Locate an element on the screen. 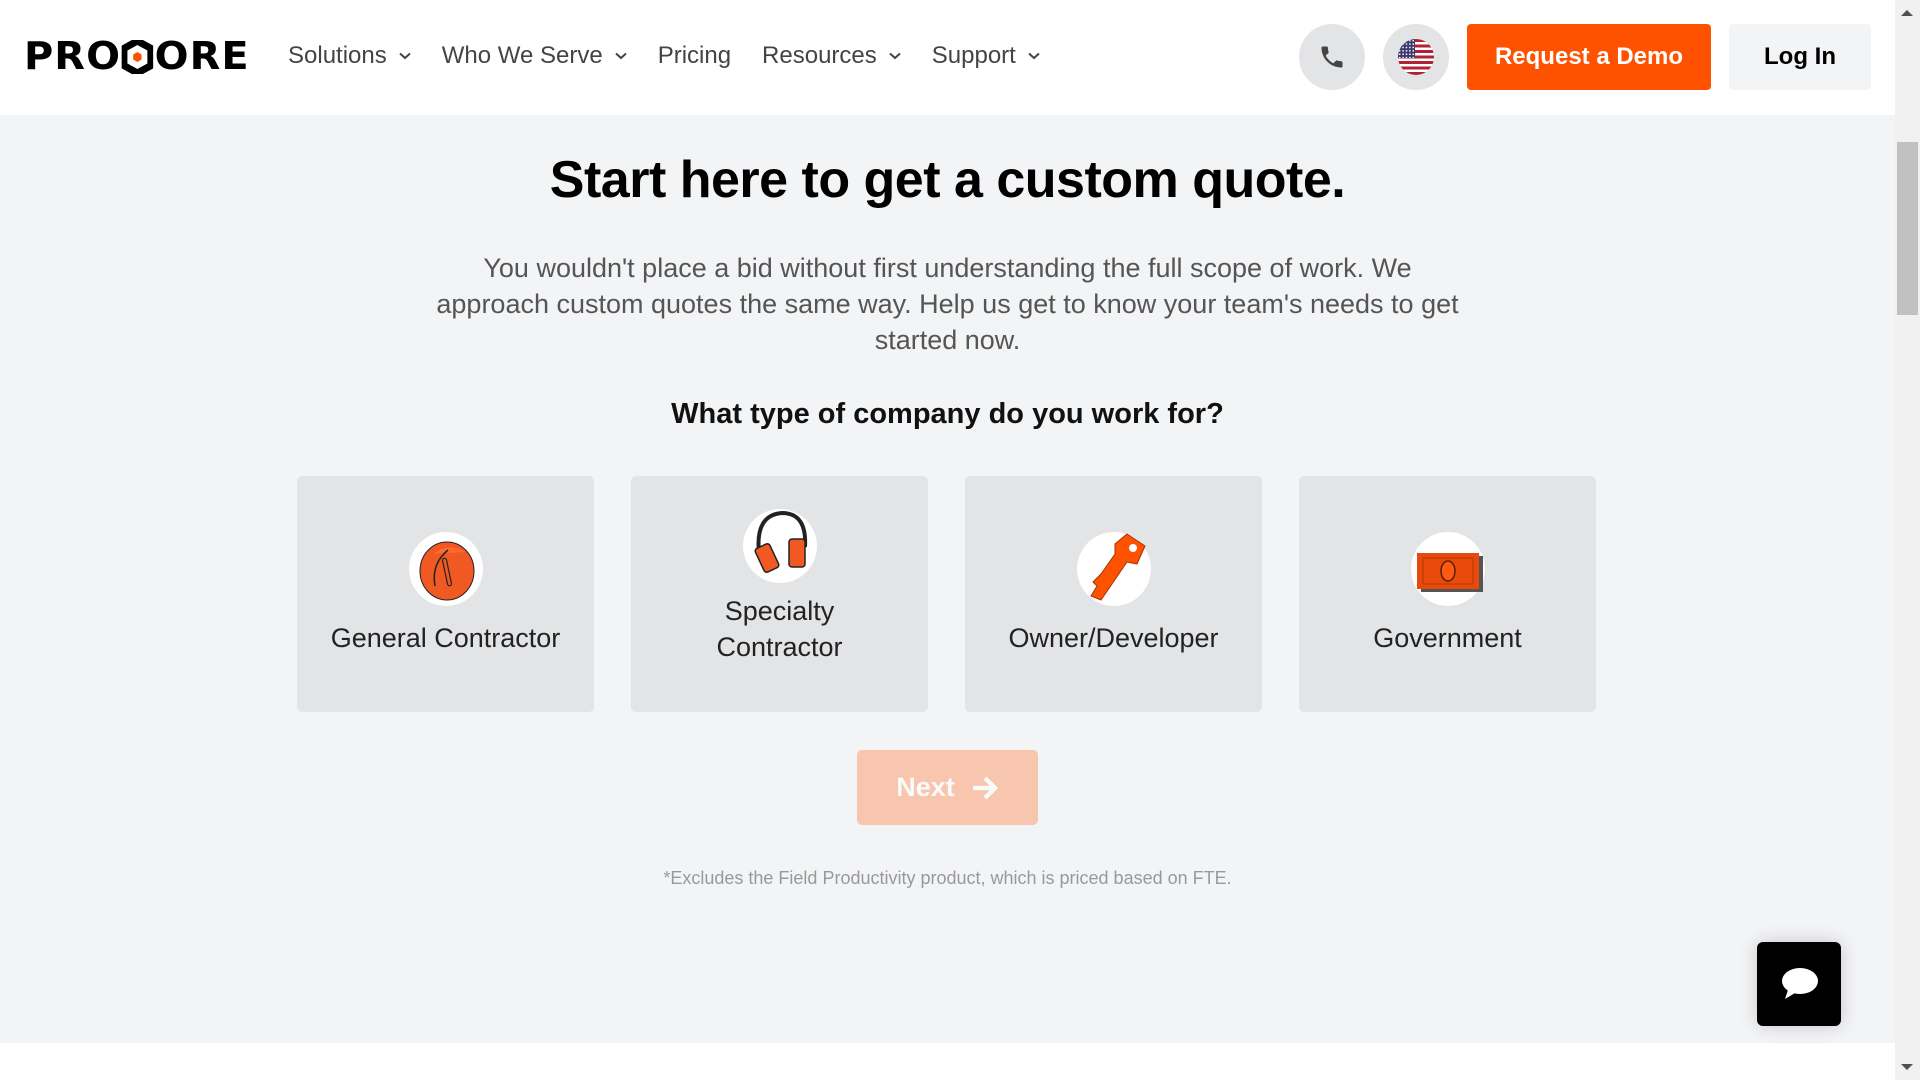 The width and height of the screenshot is (1920, 1080). chat-button is located at coordinates (1799, 984).